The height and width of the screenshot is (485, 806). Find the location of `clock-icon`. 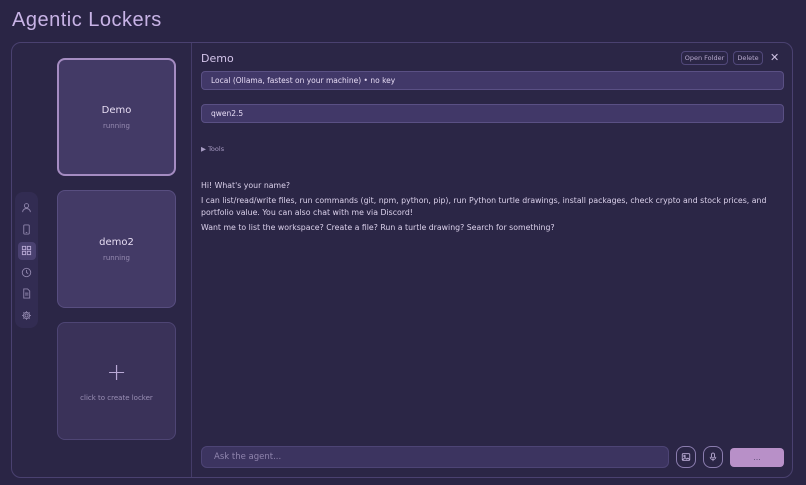

clock-icon is located at coordinates (26, 272).